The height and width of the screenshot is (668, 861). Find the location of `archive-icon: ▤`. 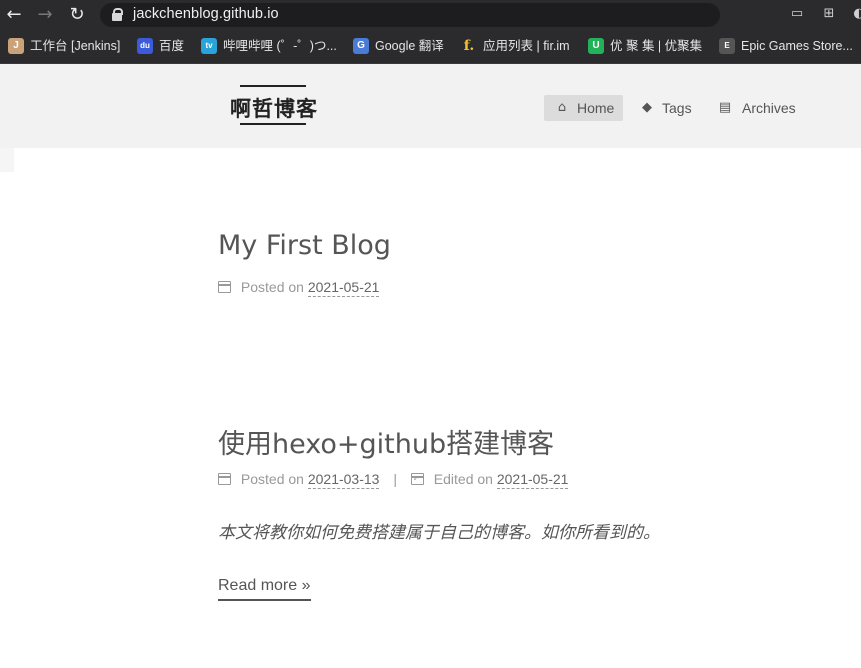

archive-icon: ▤ is located at coordinates (725, 107).